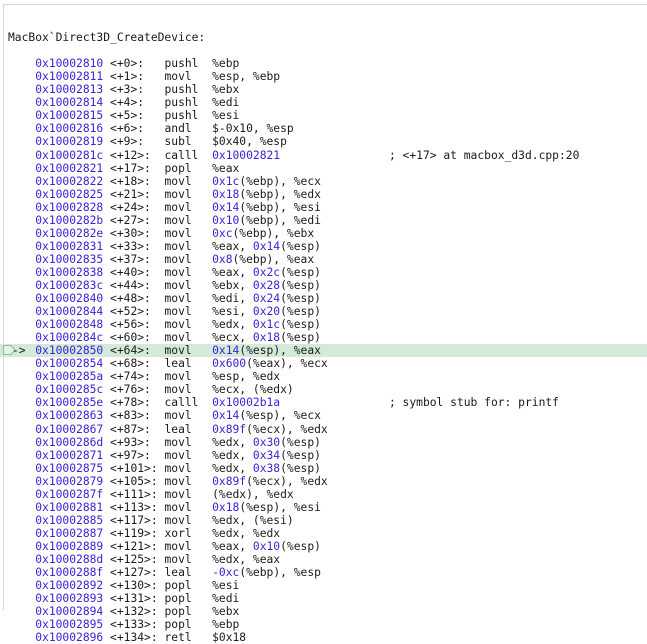  What do you see at coordinates (69, 533) in the screenshot?
I see `instruction-address: 0x10002887` at bounding box center [69, 533].